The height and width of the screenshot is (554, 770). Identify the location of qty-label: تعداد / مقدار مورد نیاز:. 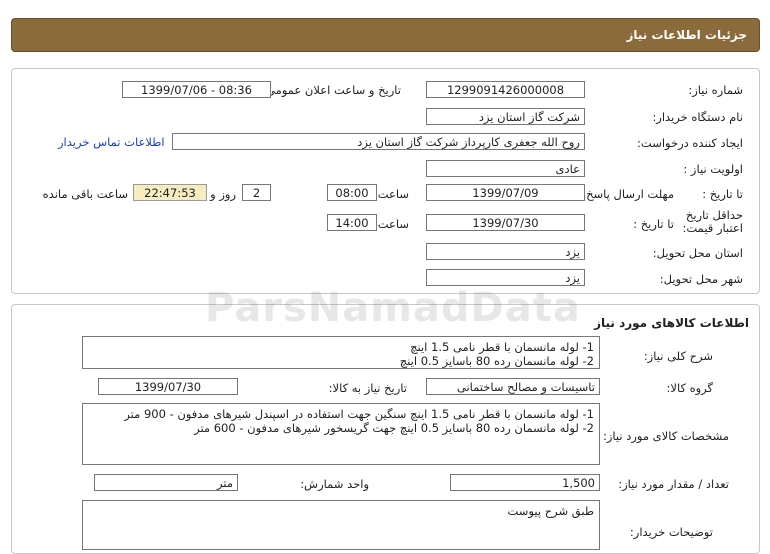
(673, 484).